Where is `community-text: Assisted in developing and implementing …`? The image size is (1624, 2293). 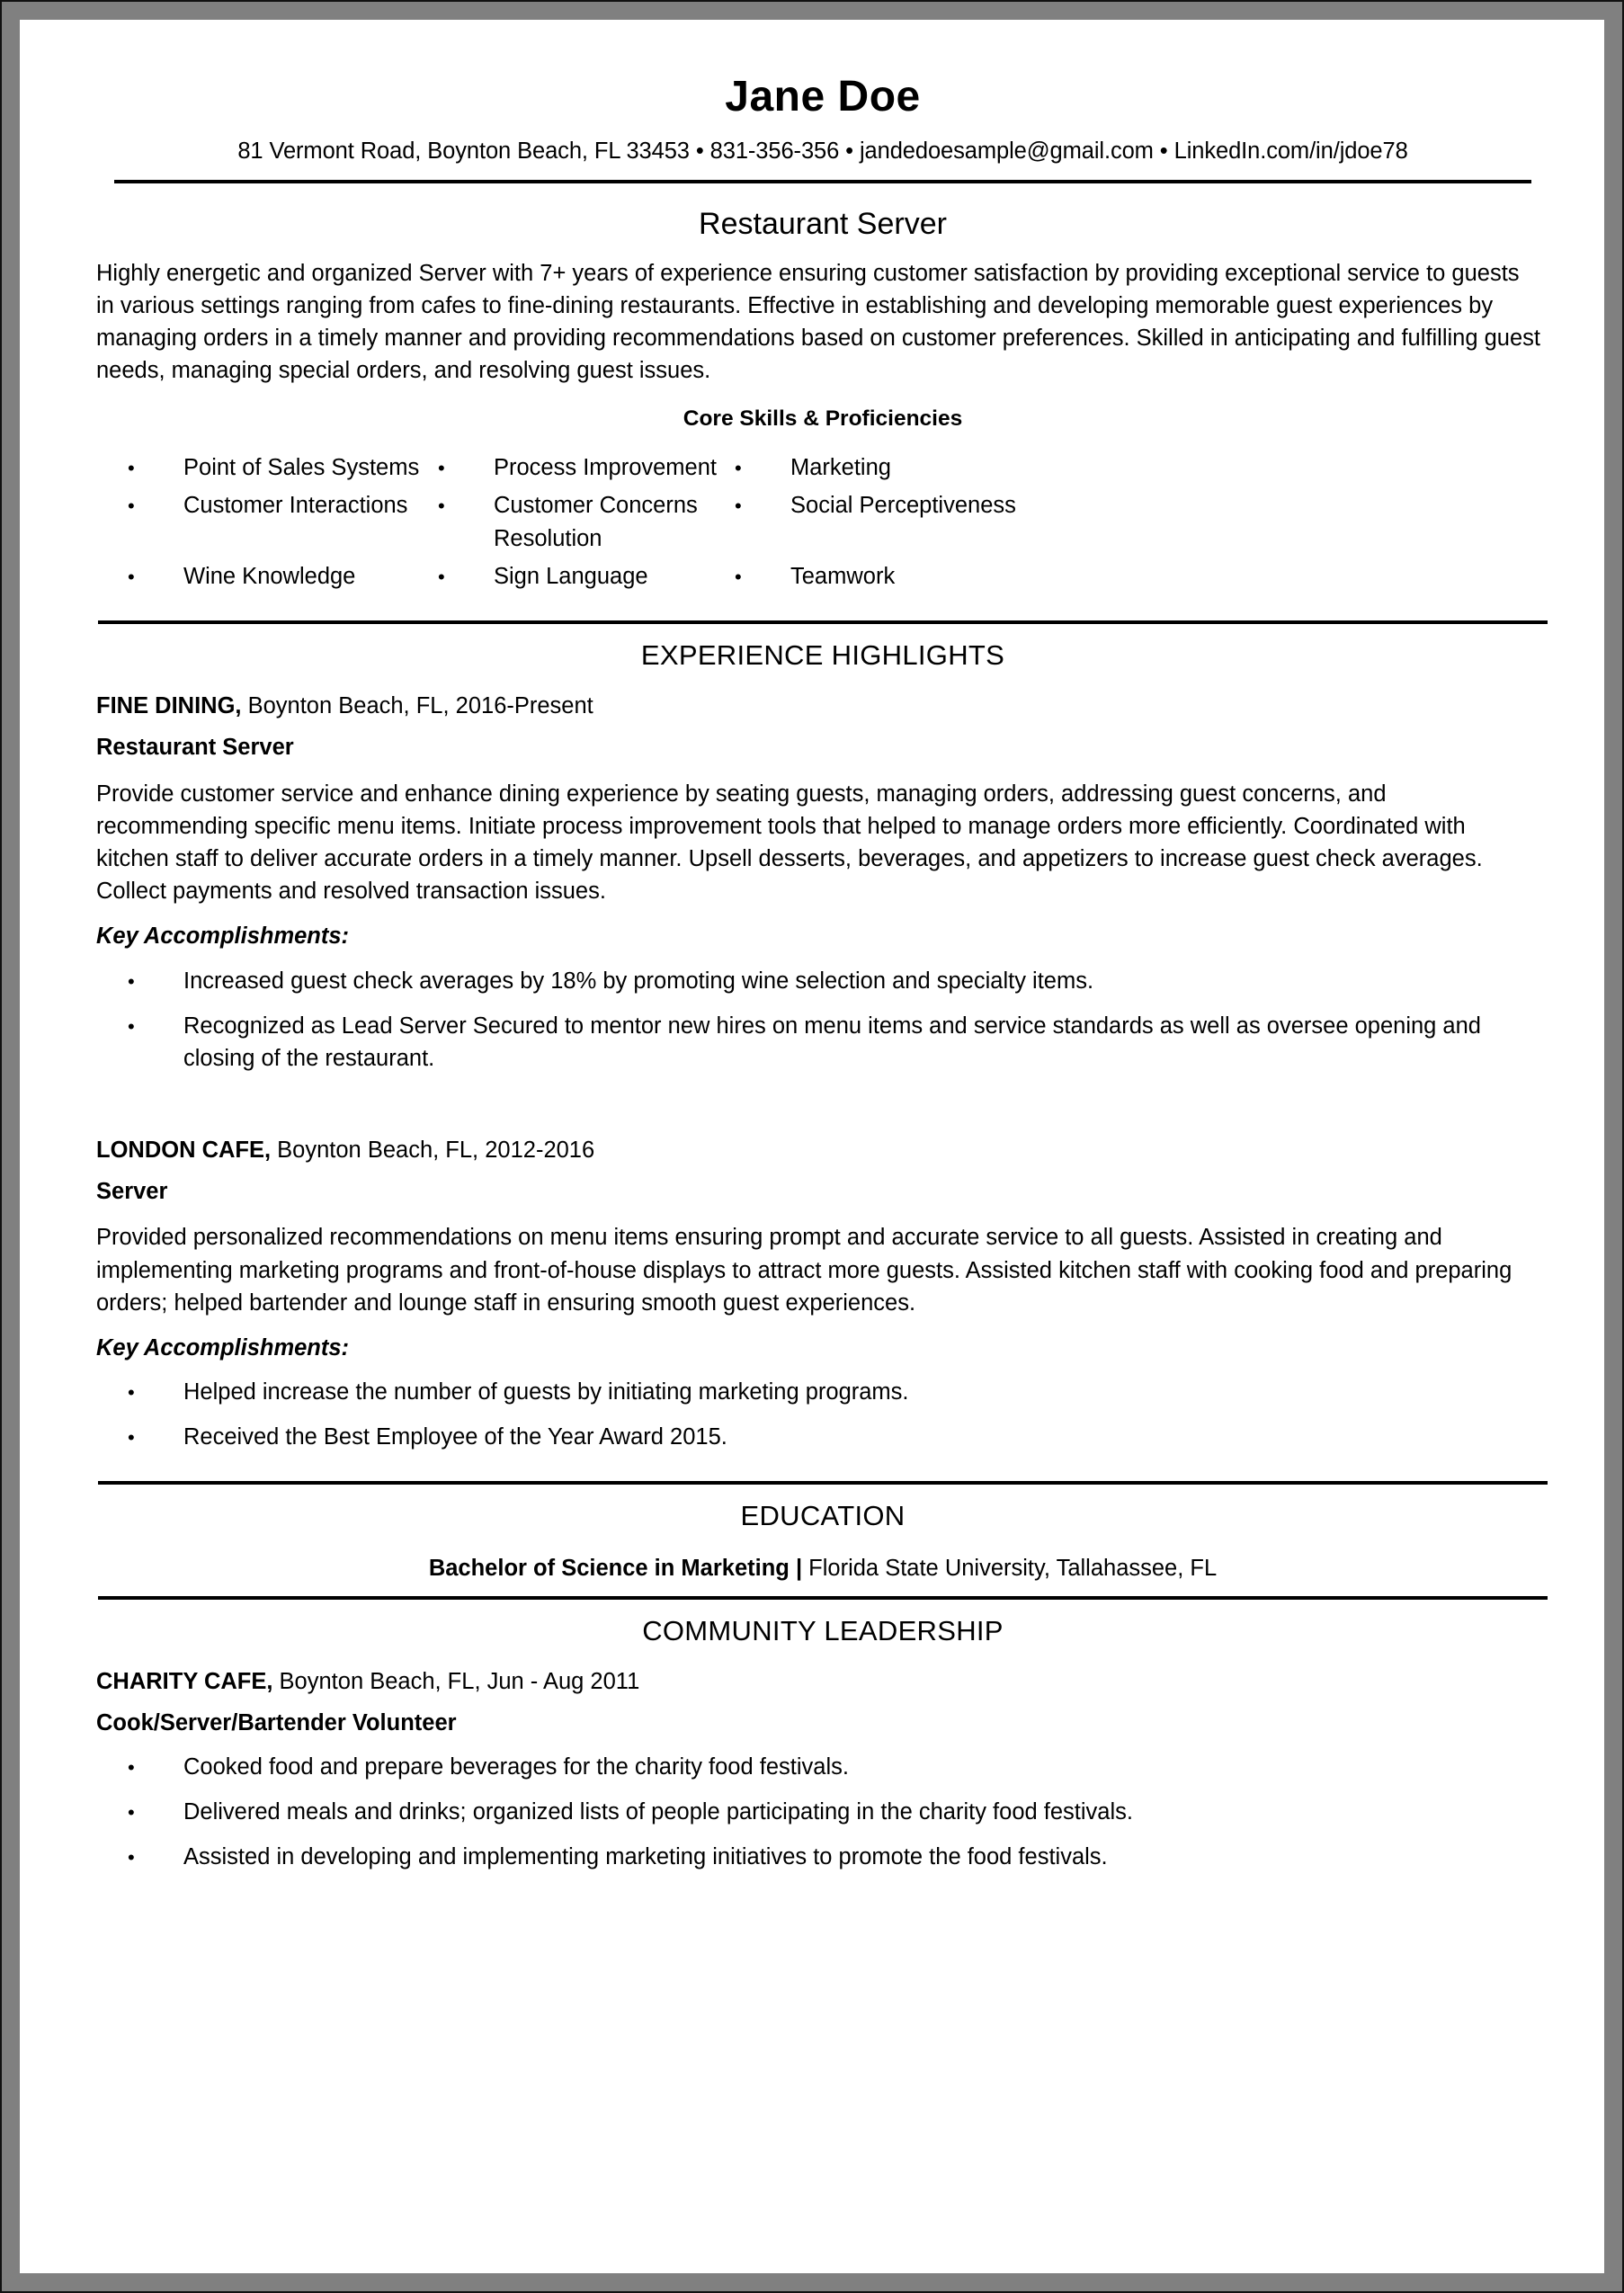
community-text: Assisted in developing and implementing … is located at coordinates (645, 1857).